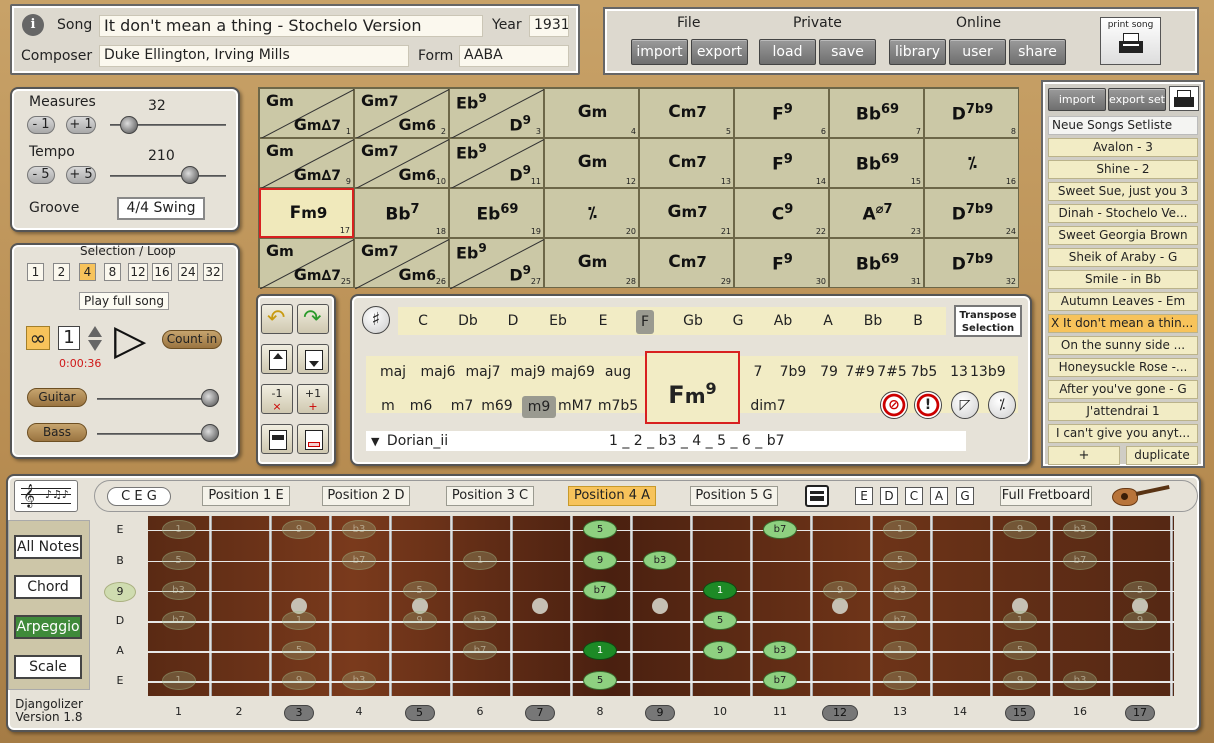 This screenshot has width=1214, height=743. Describe the element at coordinates (988, 372) in the screenshot. I see `chord-type-13b9: 13b9` at that location.